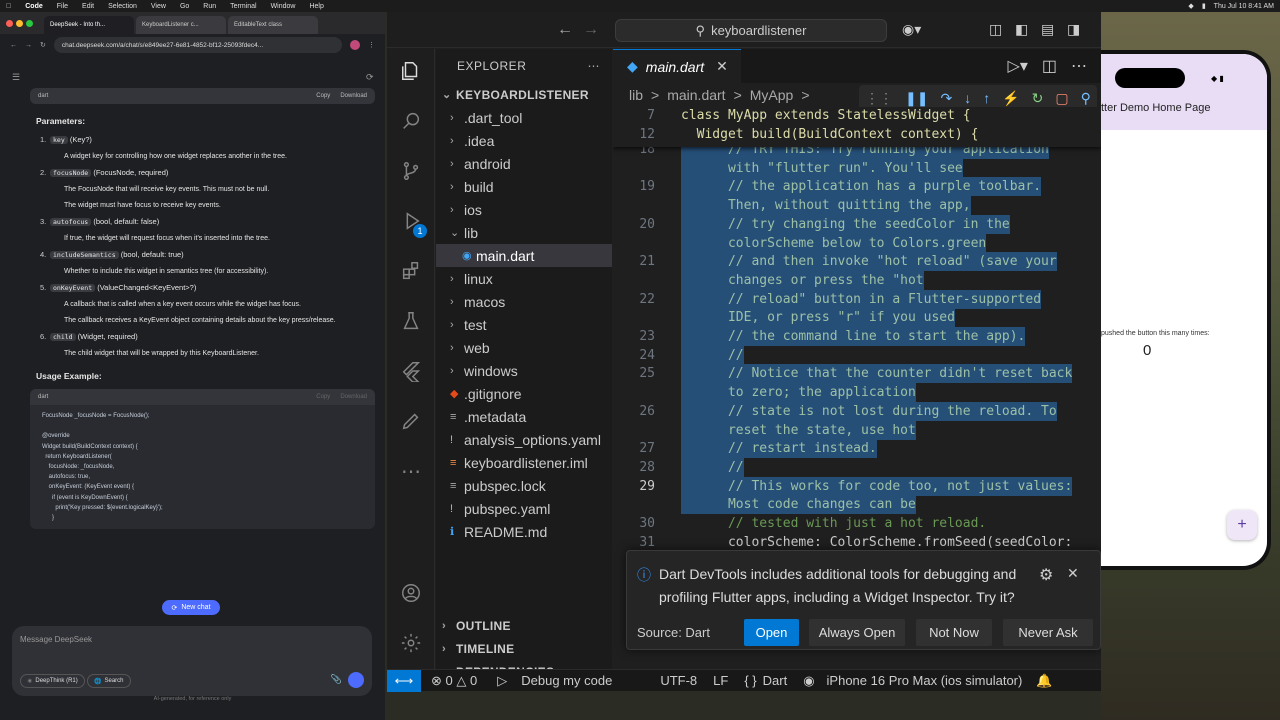  What do you see at coordinates (524, 370) in the screenshot?
I see `tree-item: › windows` at bounding box center [524, 370].